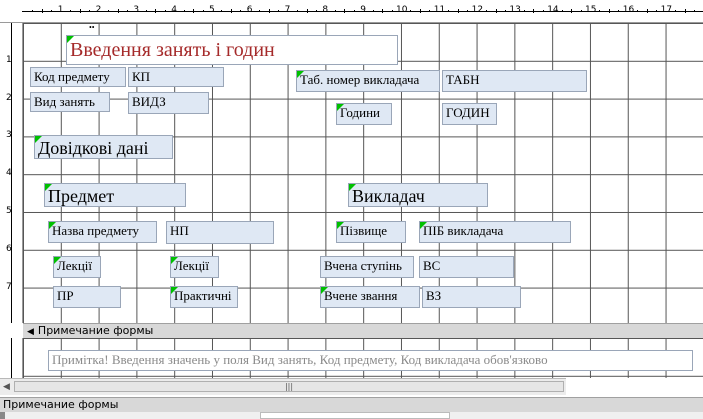 This screenshot has width=703, height=419. Describe the element at coordinates (370, 297) in the screenshot. I see `rank-label: Вчене звання` at that location.